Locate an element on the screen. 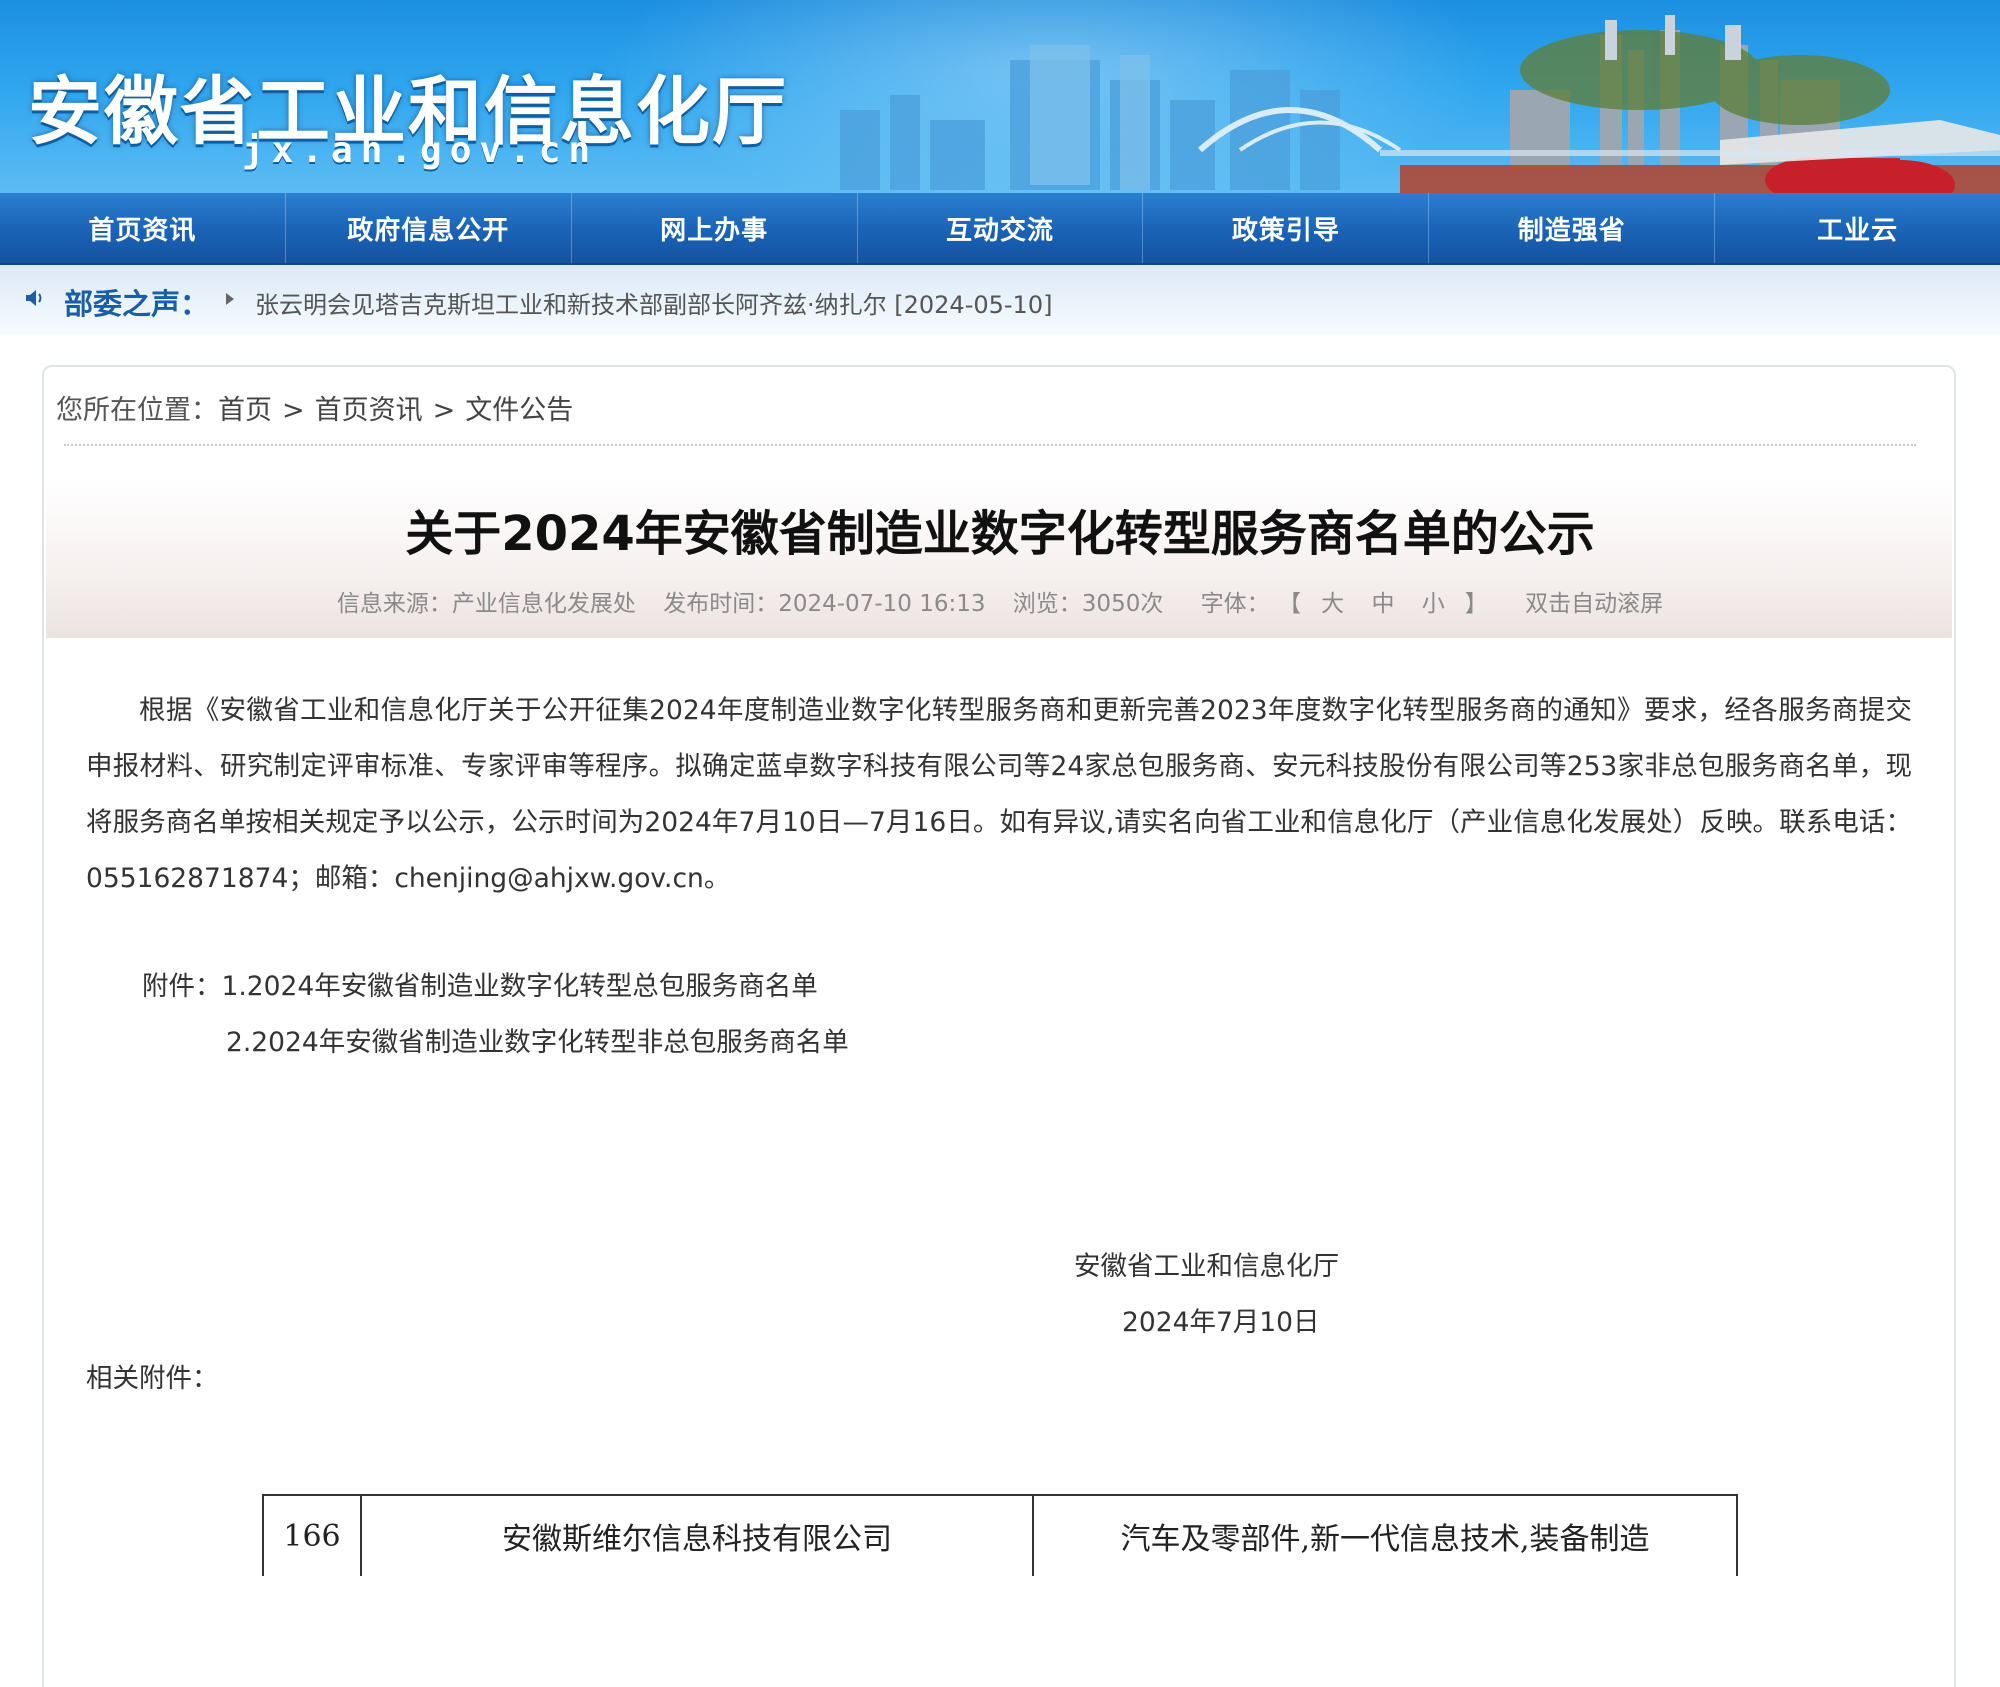  meta-font-open: 【 is located at coordinates (1295, 604).